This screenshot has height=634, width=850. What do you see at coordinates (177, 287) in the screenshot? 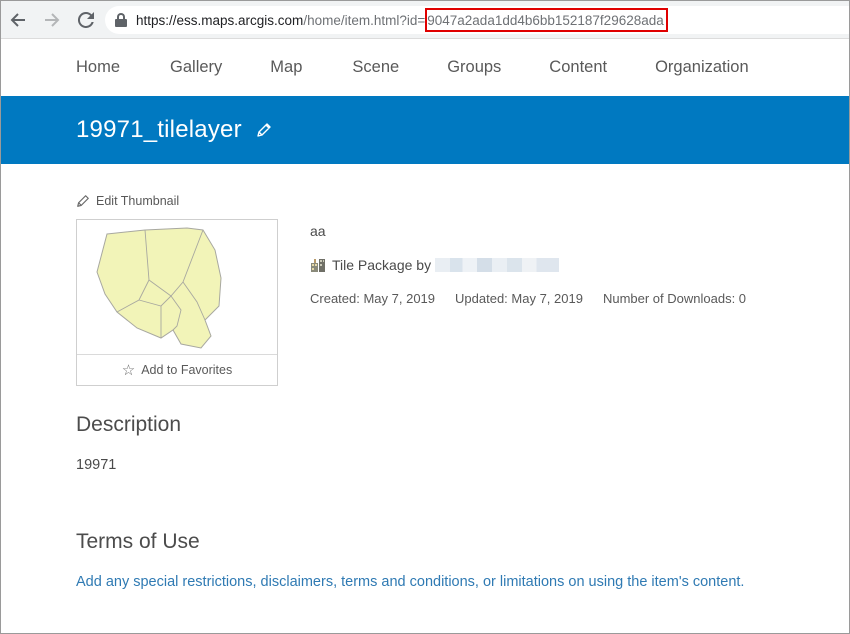
I see `map-thumbnail-image` at bounding box center [177, 287].